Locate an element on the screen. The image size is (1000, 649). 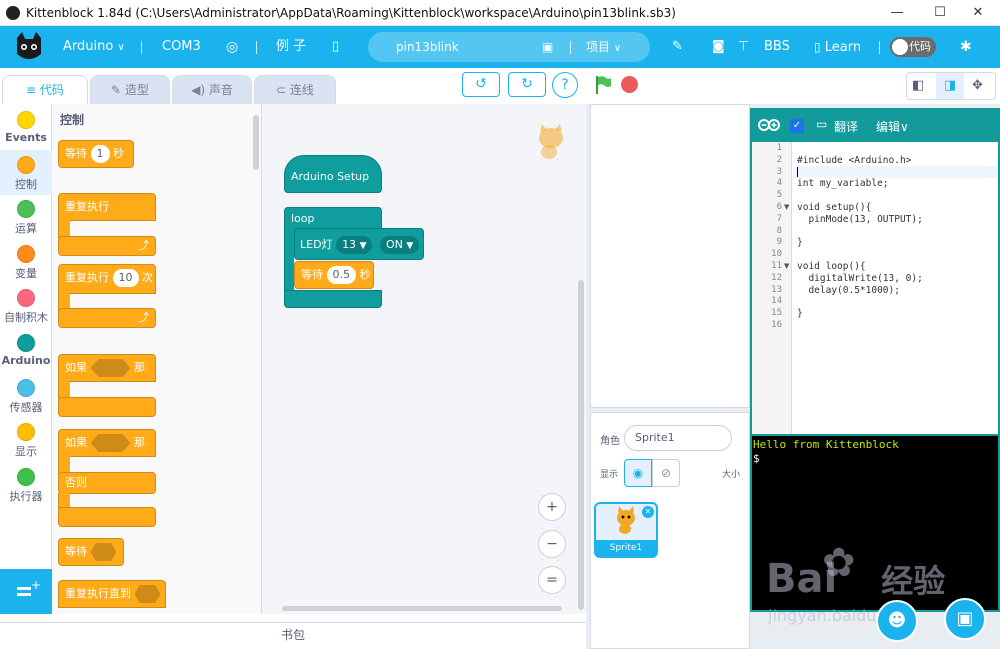
category-my-blocks: 自制积木 is located at coordinates (26, 305).